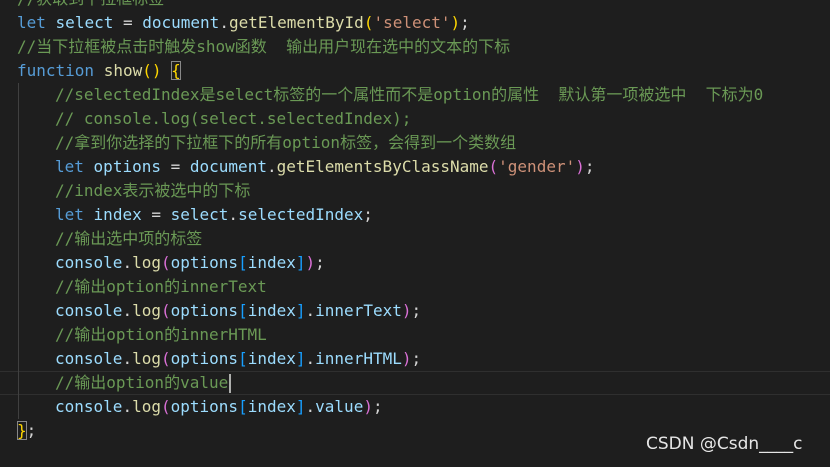 The width and height of the screenshot is (830, 467). What do you see at coordinates (22, 430) in the screenshot?
I see `code-bracket-matched: }` at bounding box center [22, 430].